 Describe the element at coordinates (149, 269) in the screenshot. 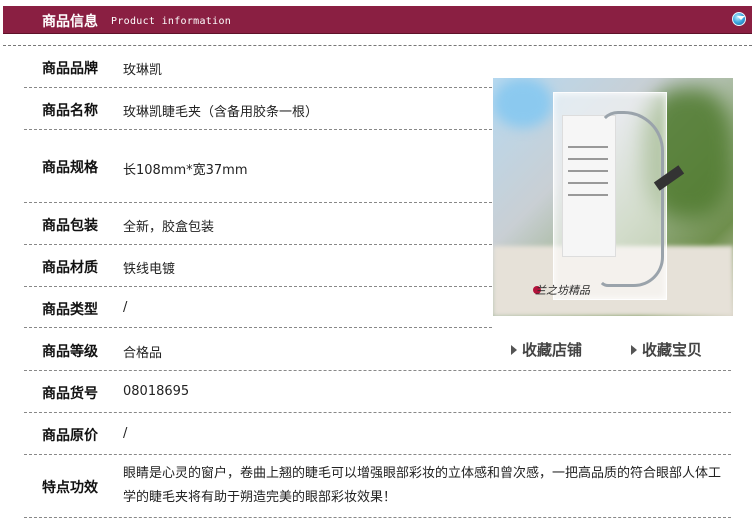

I see `row-value: 铁线电镀` at that location.